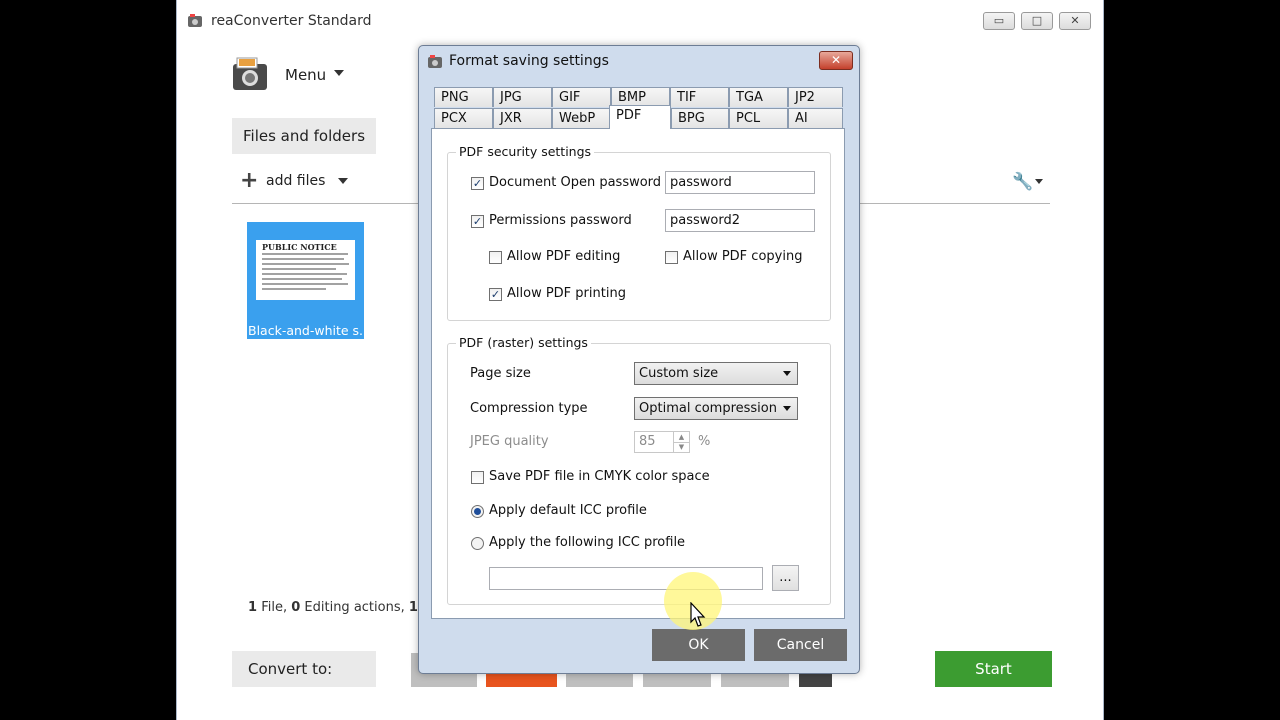 This screenshot has height=720, width=1280. What do you see at coordinates (522, 97) in the screenshot?
I see `tab-jpg: JPG` at bounding box center [522, 97].